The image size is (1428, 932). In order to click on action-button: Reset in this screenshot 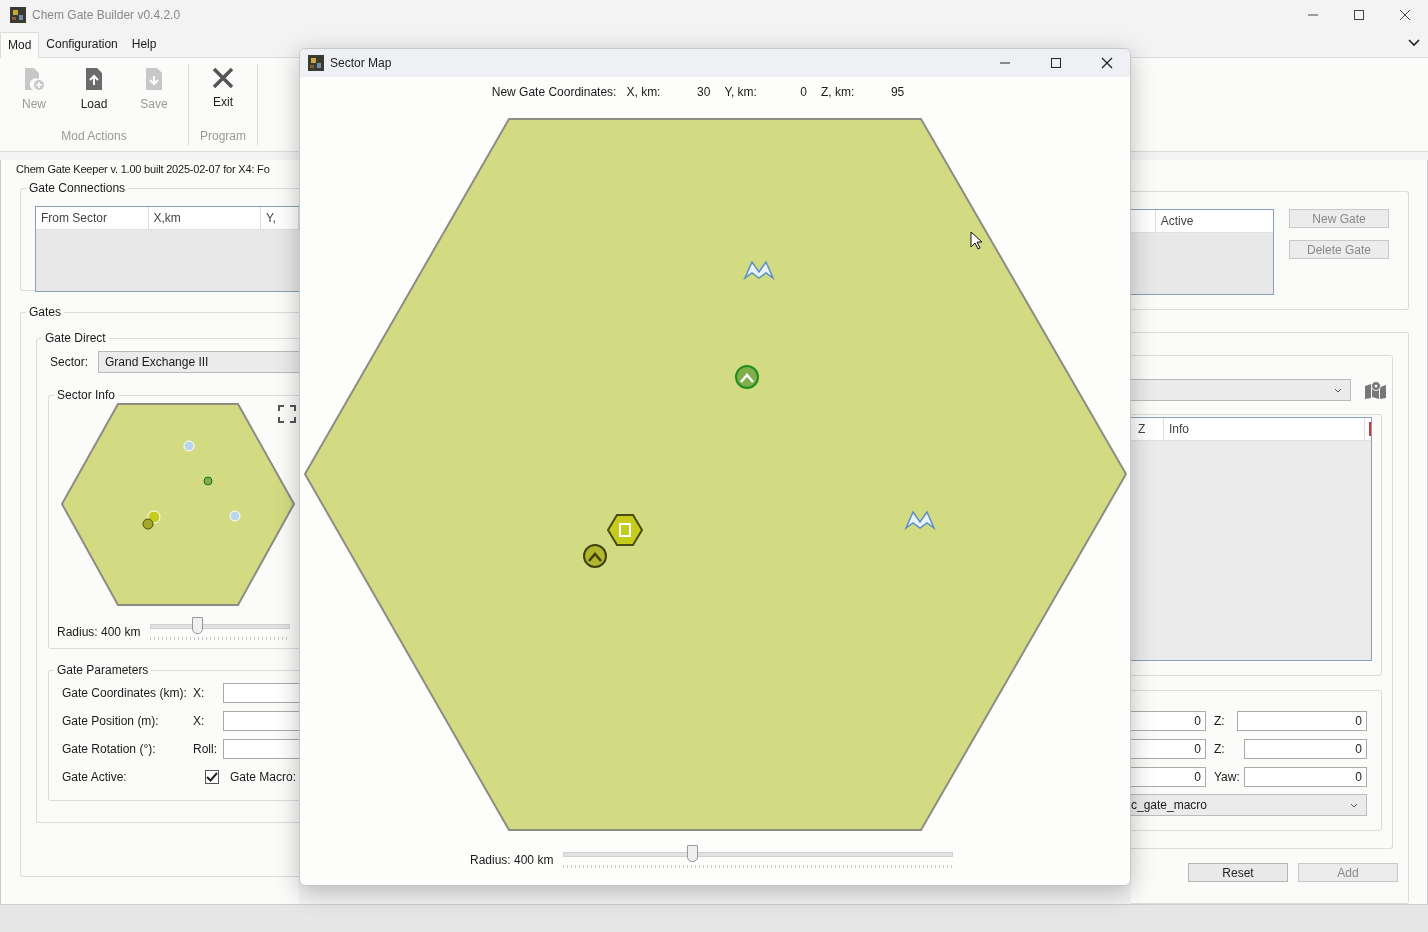, I will do `click(1238, 872)`.